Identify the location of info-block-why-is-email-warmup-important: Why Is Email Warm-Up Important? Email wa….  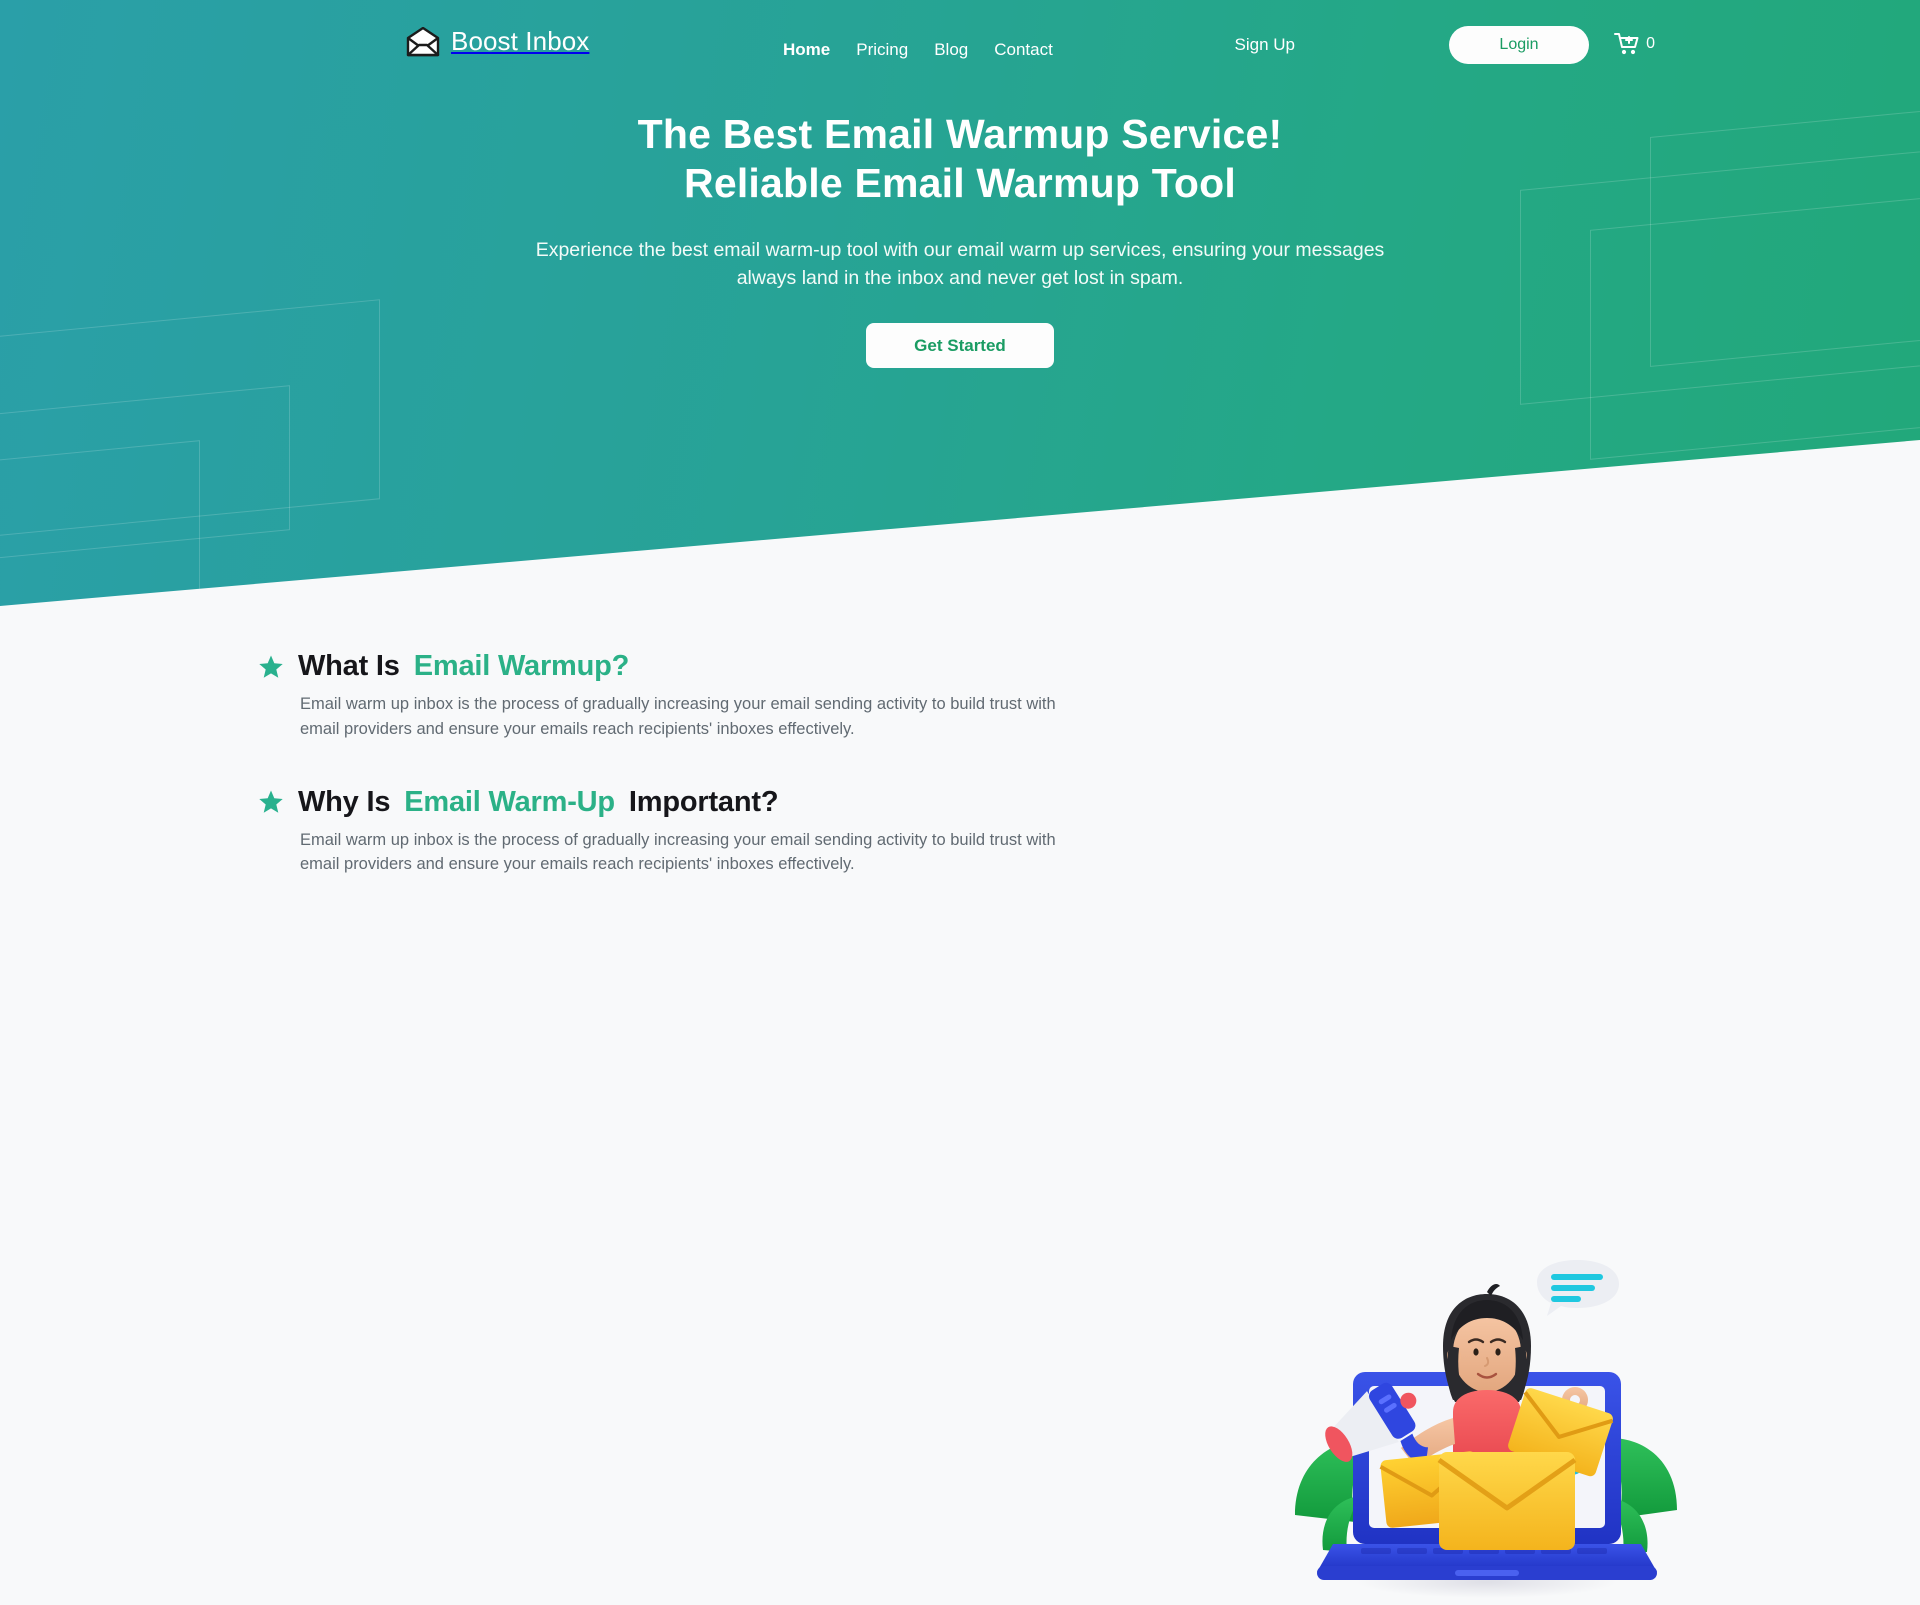
(663, 832).